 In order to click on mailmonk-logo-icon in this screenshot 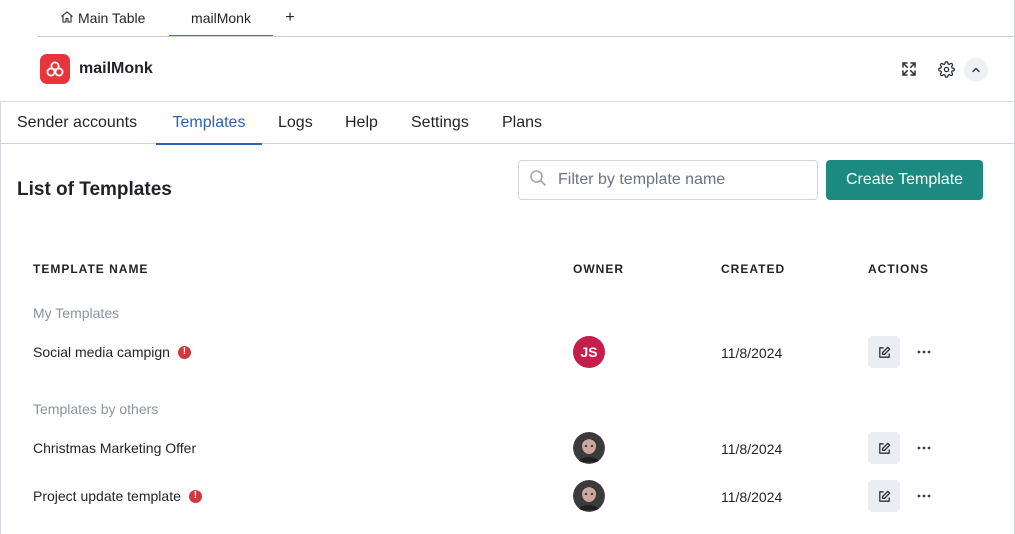, I will do `click(55, 69)`.